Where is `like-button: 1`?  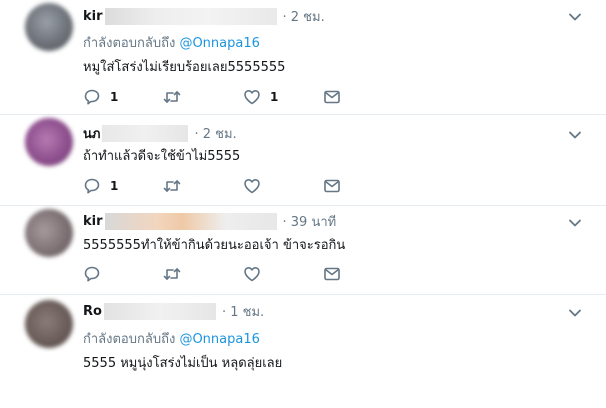 like-button: 1 is located at coordinates (260, 97).